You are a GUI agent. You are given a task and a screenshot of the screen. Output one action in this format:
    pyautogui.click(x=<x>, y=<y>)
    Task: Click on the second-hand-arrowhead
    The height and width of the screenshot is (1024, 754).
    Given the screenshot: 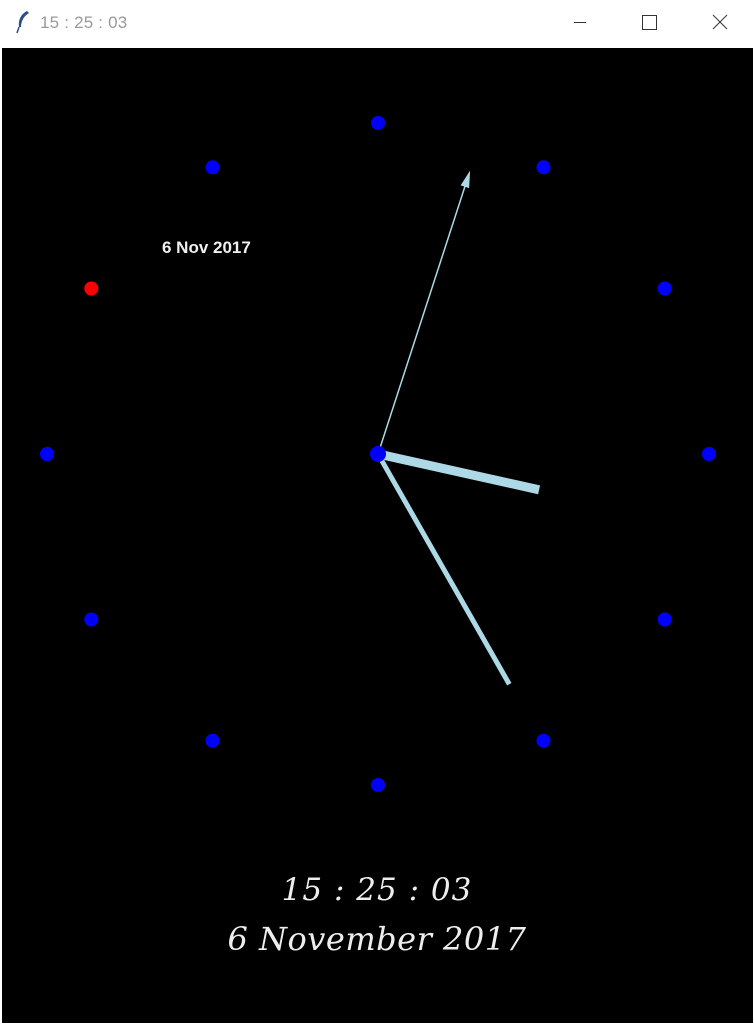 What is the action you would take?
    pyautogui.click(x=465, y=179)
    